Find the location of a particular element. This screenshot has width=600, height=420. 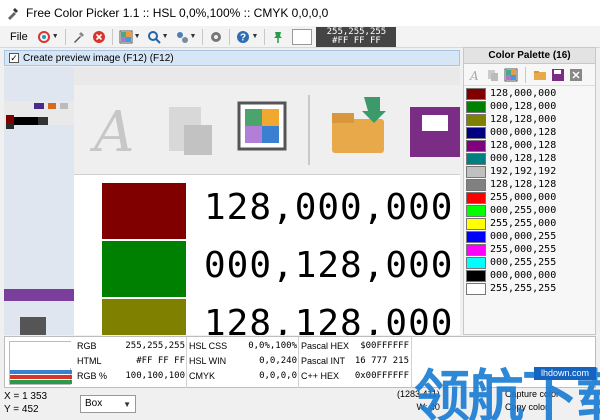

info-key: RGB is located at coordinates (87, 346).